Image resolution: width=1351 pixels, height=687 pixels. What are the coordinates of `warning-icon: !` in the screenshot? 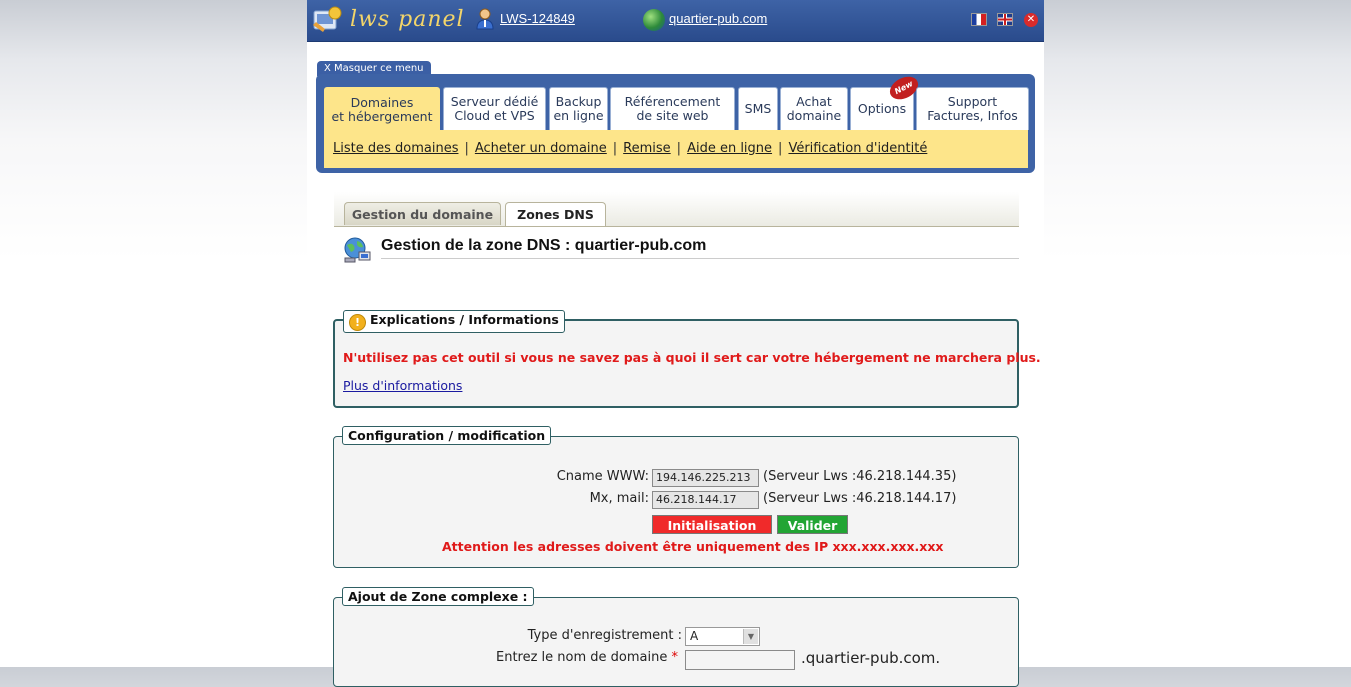 It's located at (357, 322).